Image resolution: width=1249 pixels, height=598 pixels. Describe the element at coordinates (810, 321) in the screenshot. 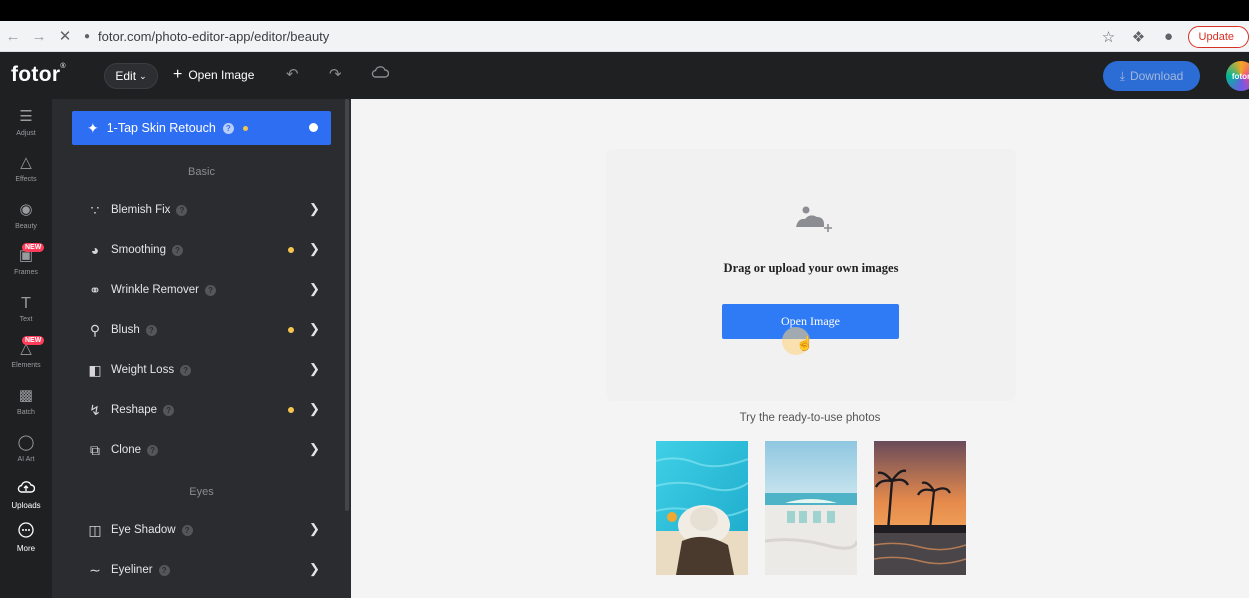

I see `open-image-button: Open Image` at that location.